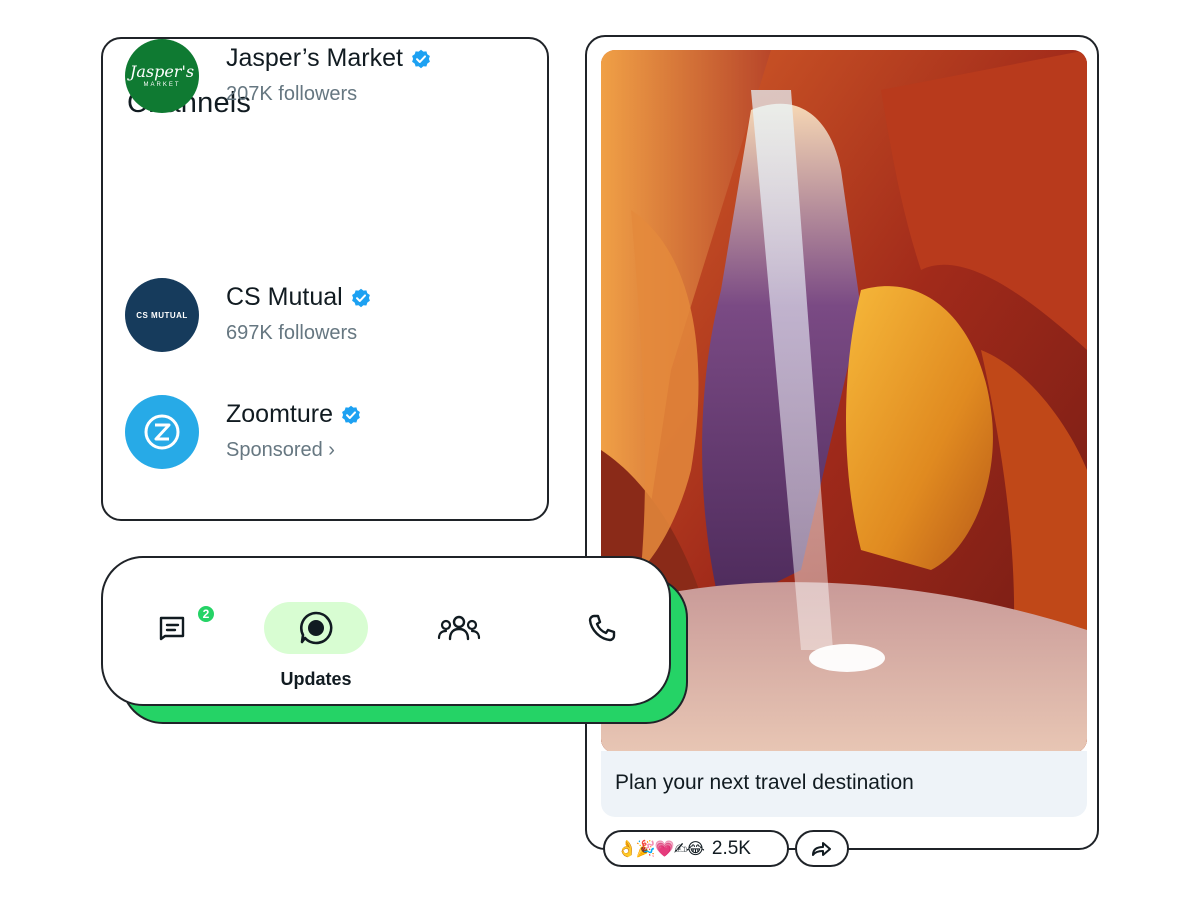 Image resolution: width=1200 pixels, height=900 pixels. I want to click on nav-chats: 2, so click(173, 628).